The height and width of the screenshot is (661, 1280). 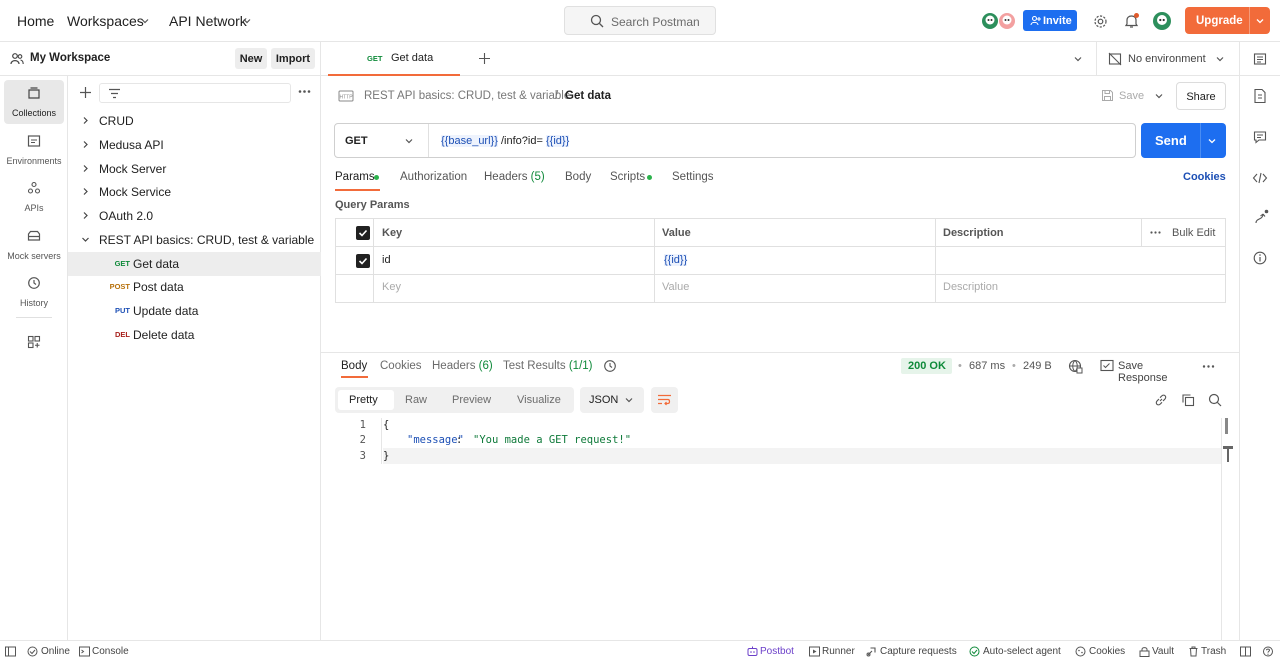 What do you see at coordinates (34, 102) in the screenshot?
I see `rail-collections: Collections` at bounding box center [34, 102].